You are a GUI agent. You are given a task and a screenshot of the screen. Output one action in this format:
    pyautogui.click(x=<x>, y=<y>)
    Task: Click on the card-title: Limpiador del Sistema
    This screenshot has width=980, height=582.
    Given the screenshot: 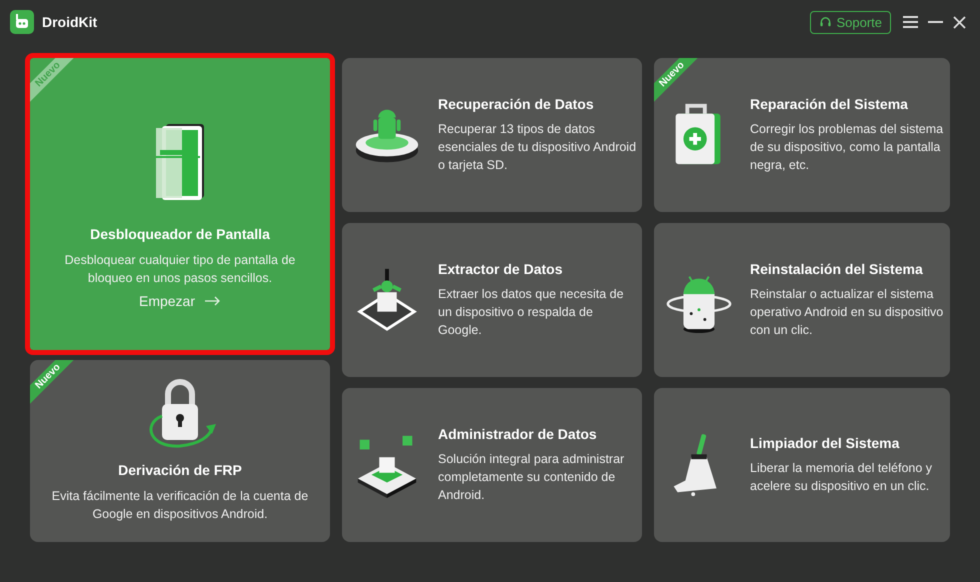 What is the action you would take?
    pyautogui.click(x=825, y=443)
    